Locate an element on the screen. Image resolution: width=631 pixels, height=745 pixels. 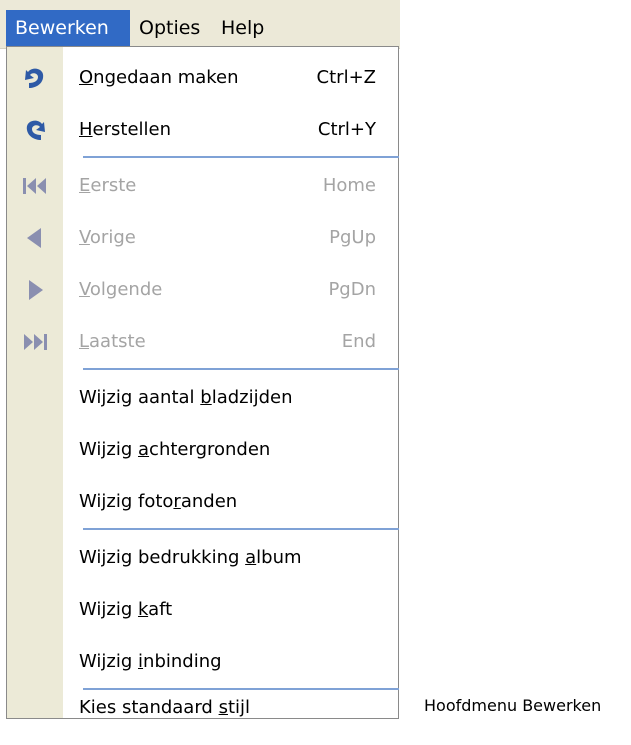
last-page-icon is located at coordinates (35, 342).